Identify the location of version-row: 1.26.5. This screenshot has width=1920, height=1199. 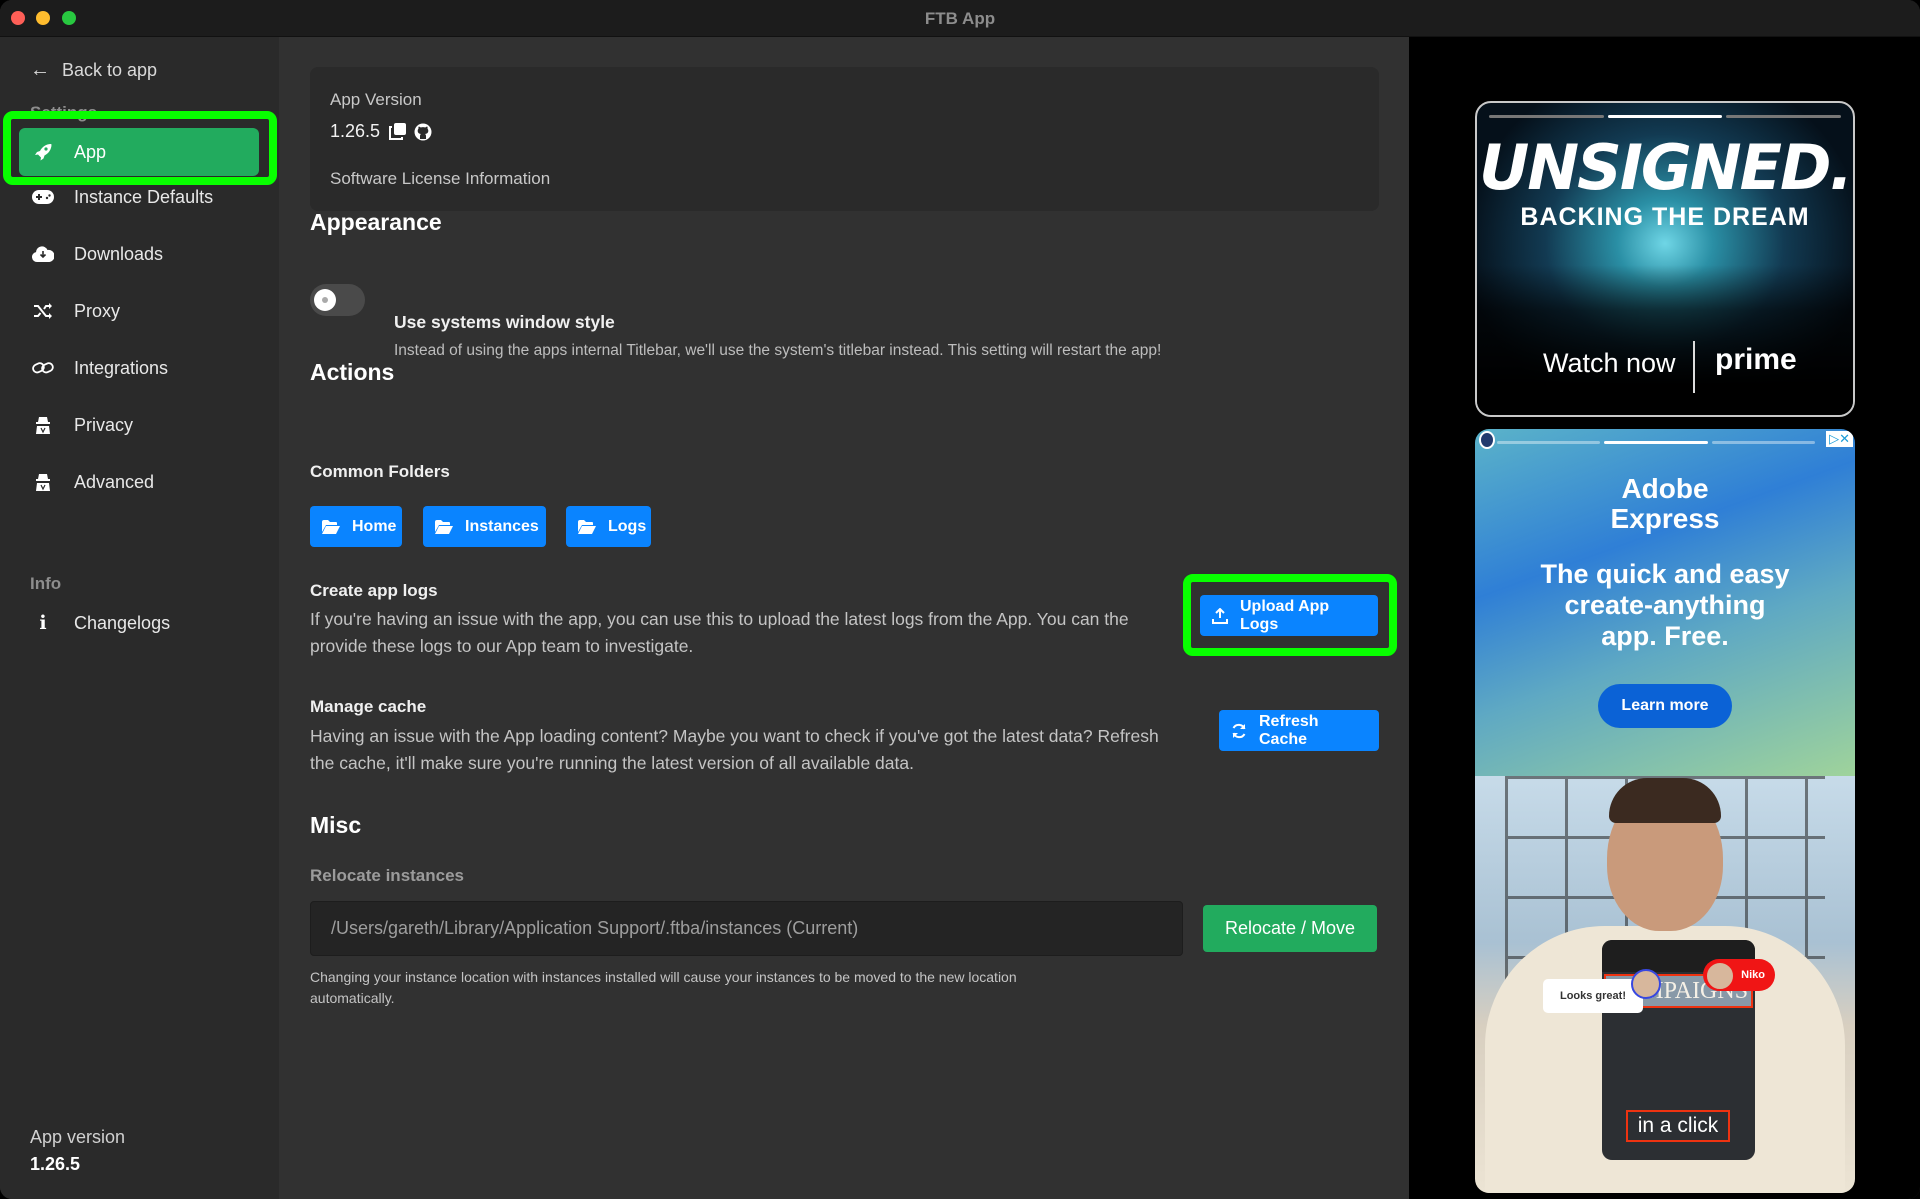
(381, 131).